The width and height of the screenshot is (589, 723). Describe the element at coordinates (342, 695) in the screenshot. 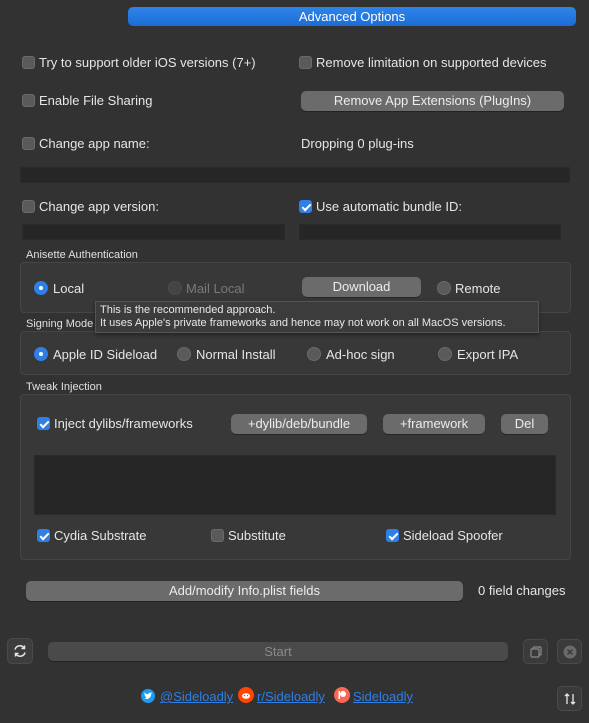

I see `patreon-icon` at that location.